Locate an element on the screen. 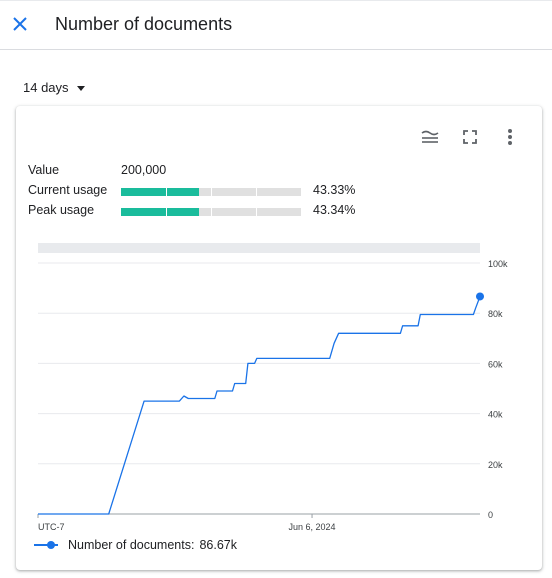  legend-swatch is located at coordinates (46, 545).